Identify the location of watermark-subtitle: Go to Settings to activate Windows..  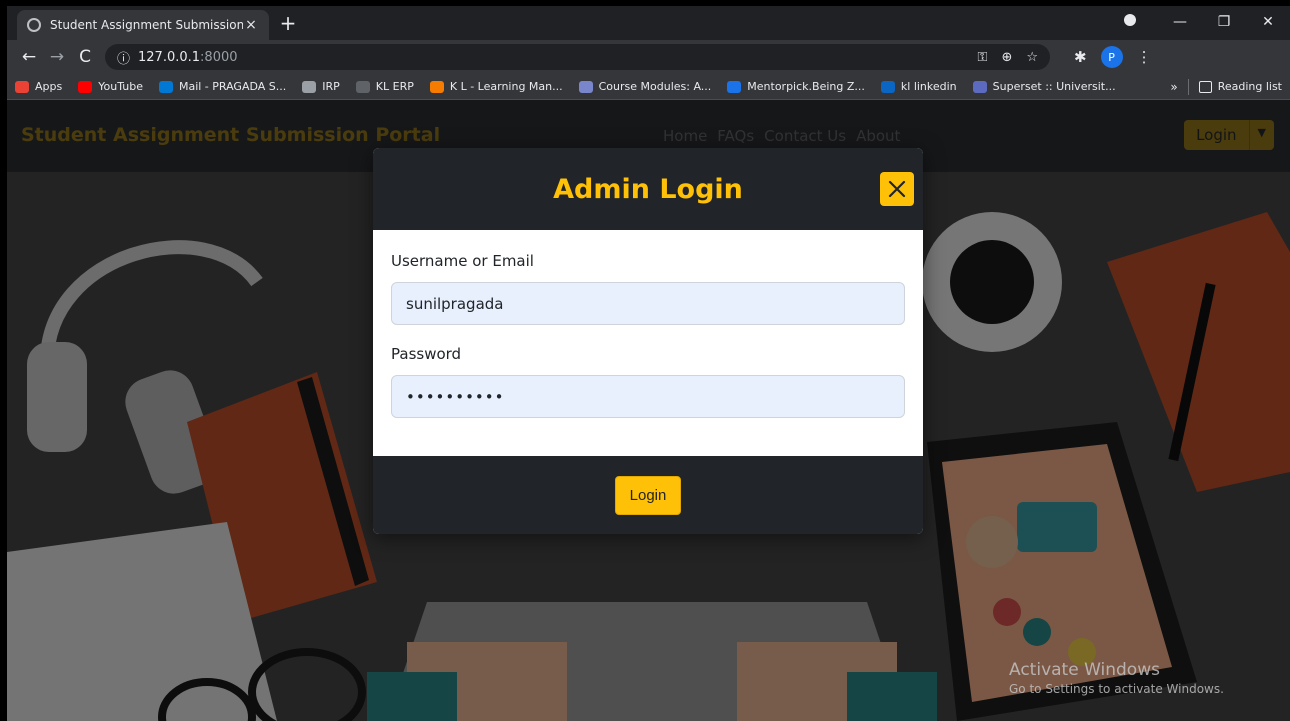
(1116, 689).